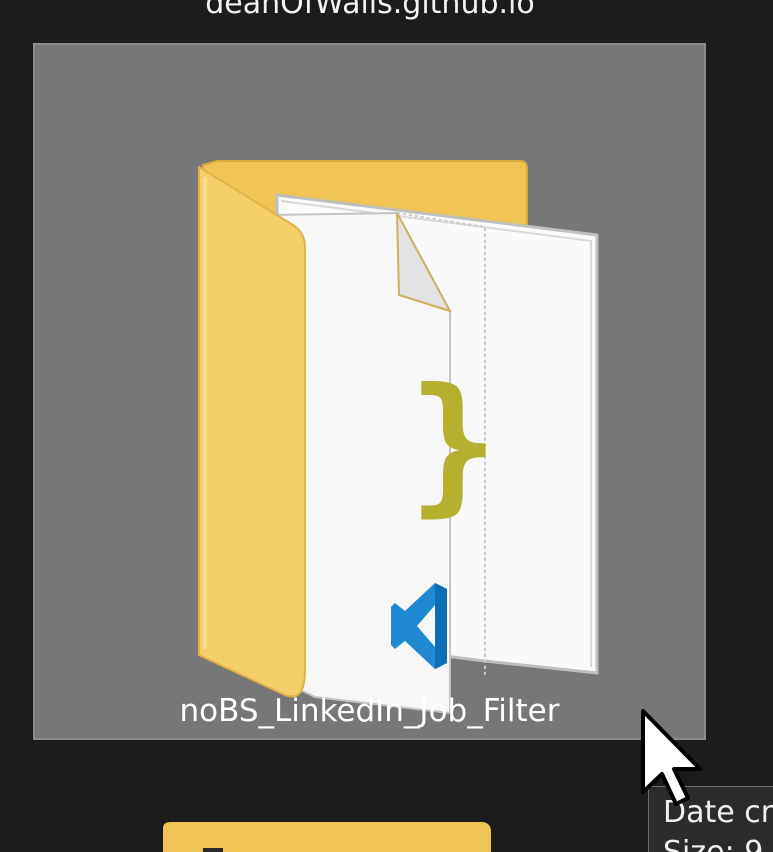 This screenshot has width=773, height=852. What do you see at coordinates (369, 711) in the screenshot?
I see `folder-name: noBS_LinkedIn_Job_Filter` at bounding box center [369, 711].